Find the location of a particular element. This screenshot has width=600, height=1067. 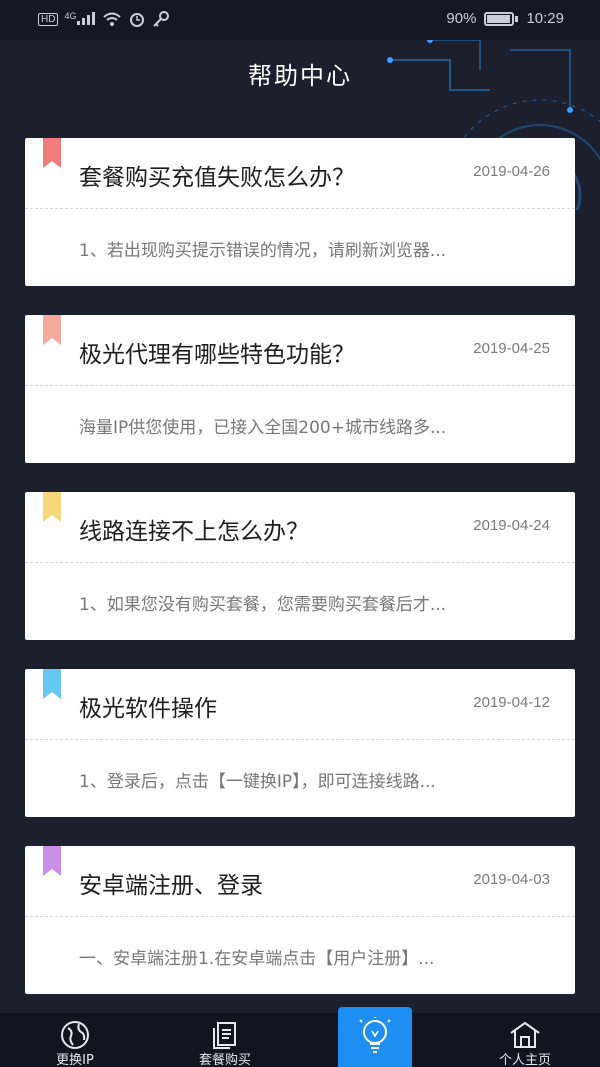

tab-package-purchase: 套餐购买 is located at coordinates (225, 1040).